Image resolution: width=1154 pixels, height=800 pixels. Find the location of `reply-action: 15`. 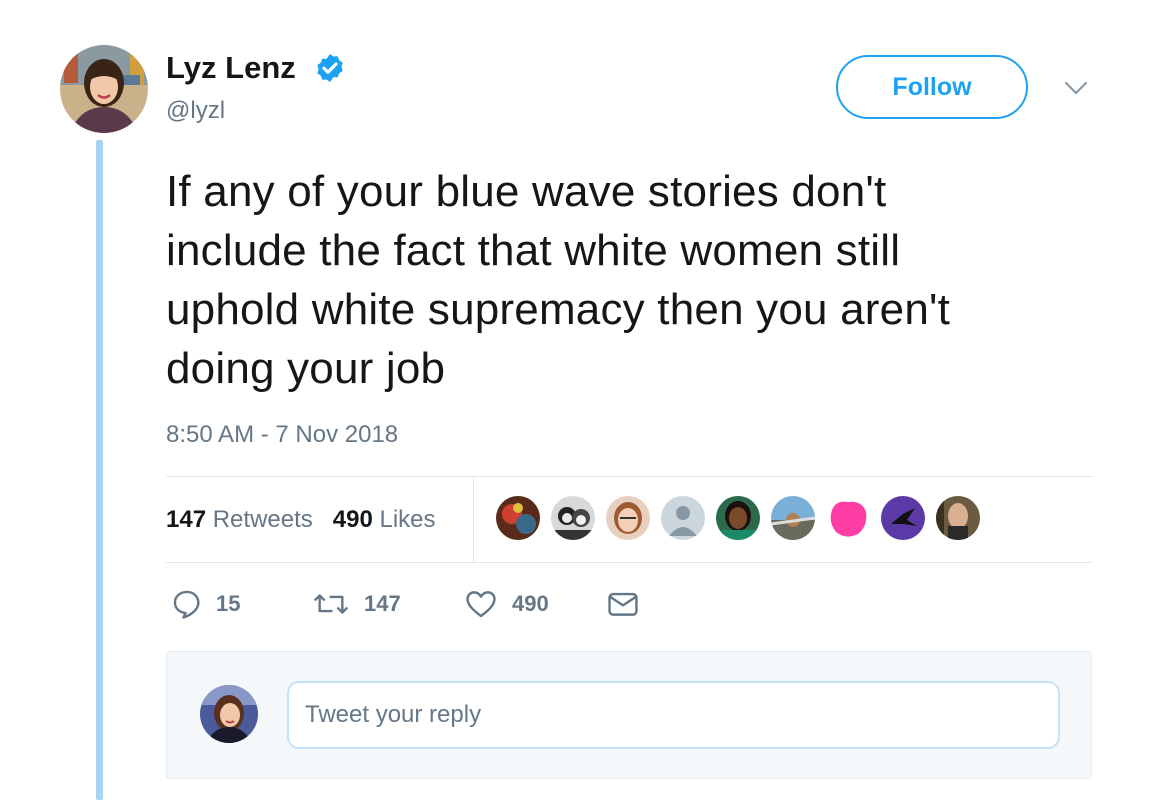

reply-action: 15 is located at coordinates (241, 604).